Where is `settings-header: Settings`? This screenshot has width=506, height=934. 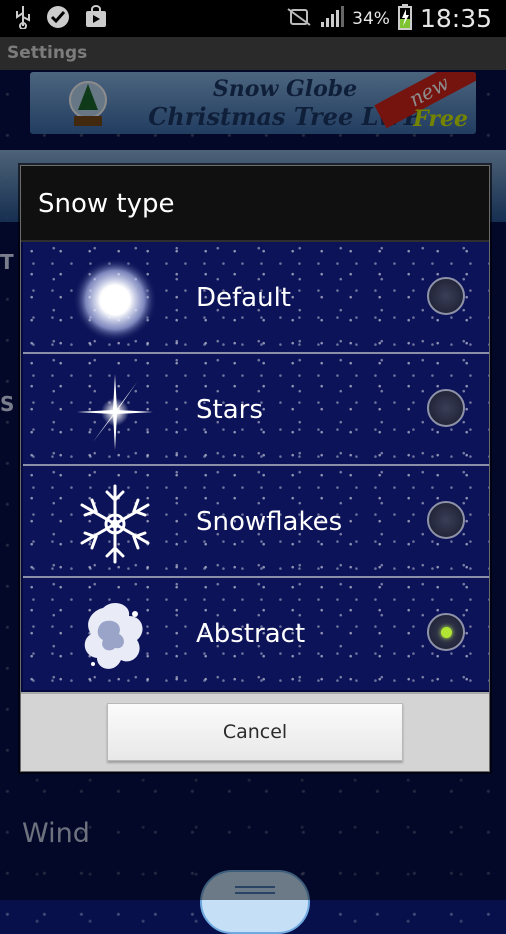 settings-header: Settings is located at coordinates (253, 53).